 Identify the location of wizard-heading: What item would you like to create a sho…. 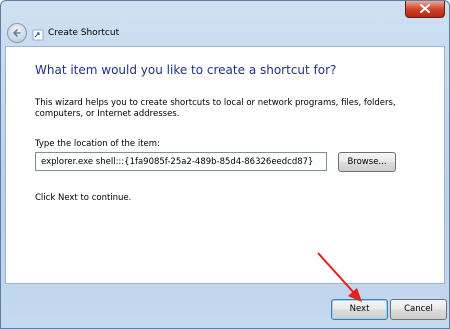
(186, 70).